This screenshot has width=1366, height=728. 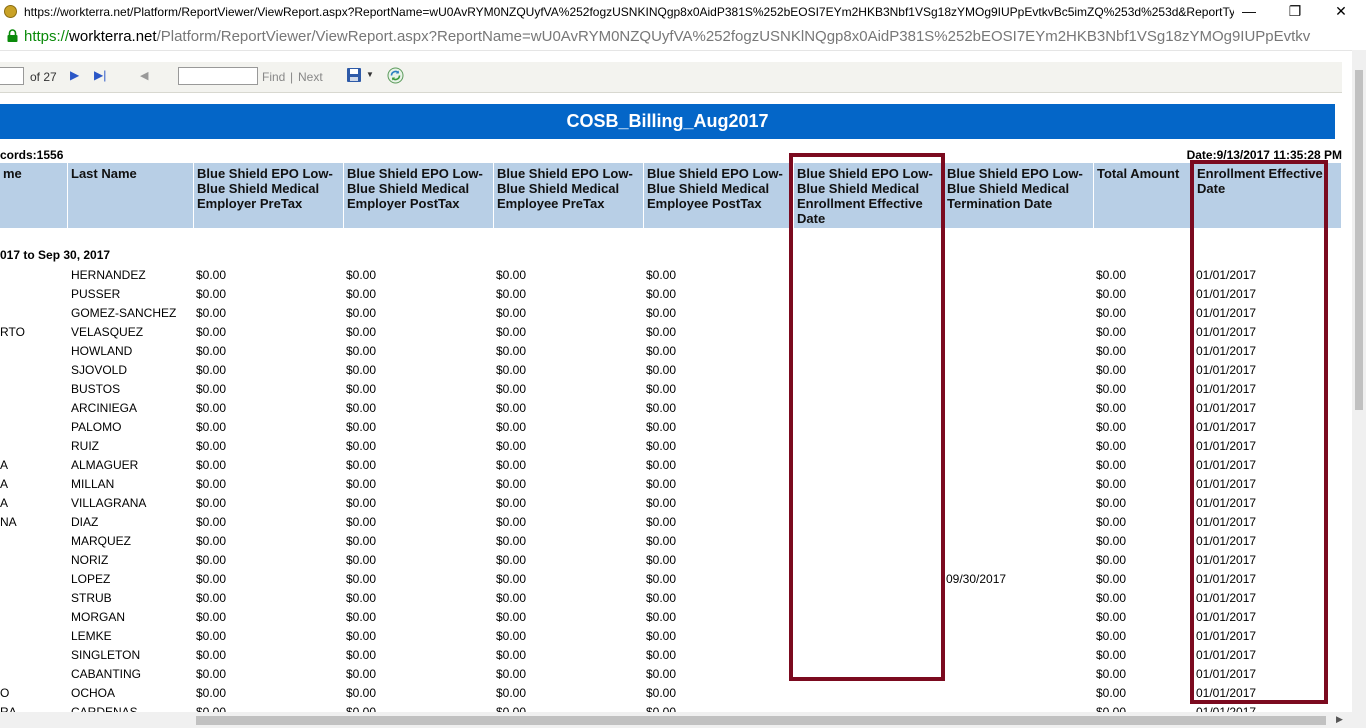 I want to click on site-favicon-icon, so click(x=10, y=11).